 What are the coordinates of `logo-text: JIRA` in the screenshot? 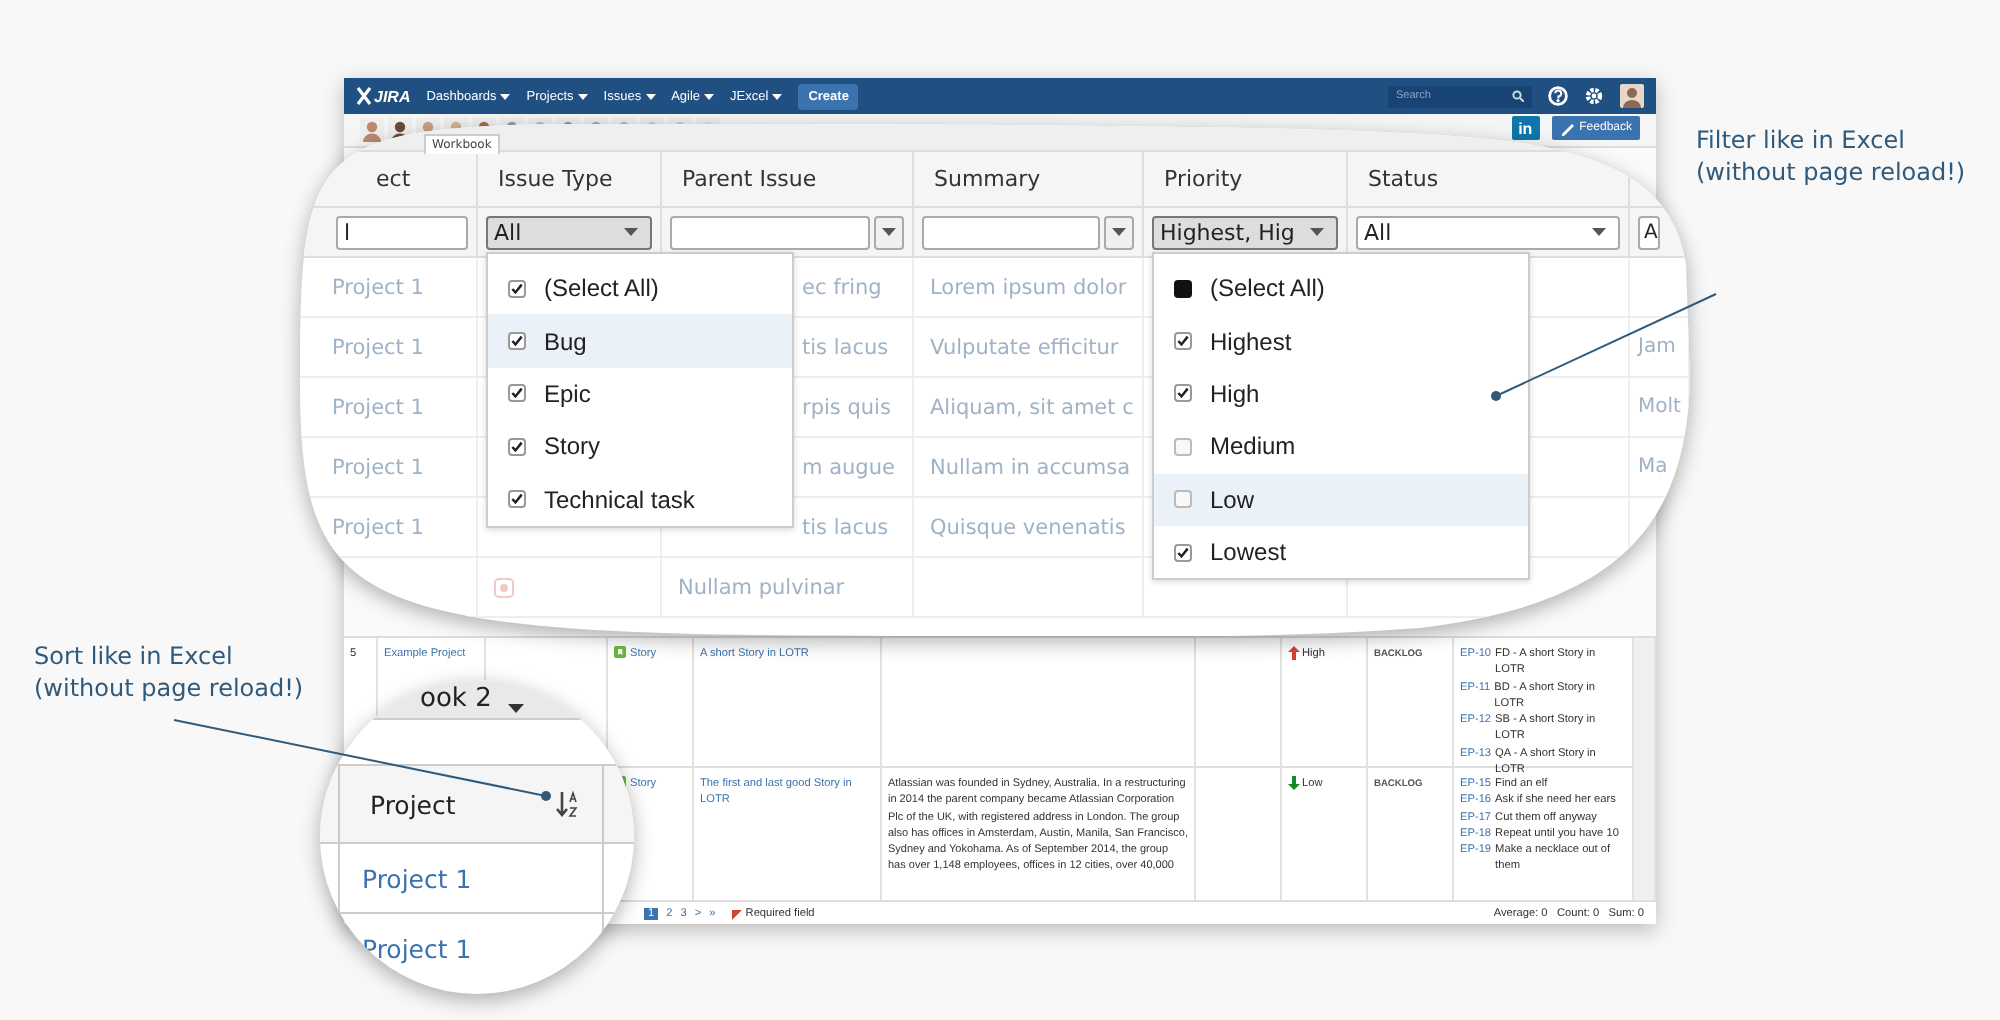 It's located at (392, 96).